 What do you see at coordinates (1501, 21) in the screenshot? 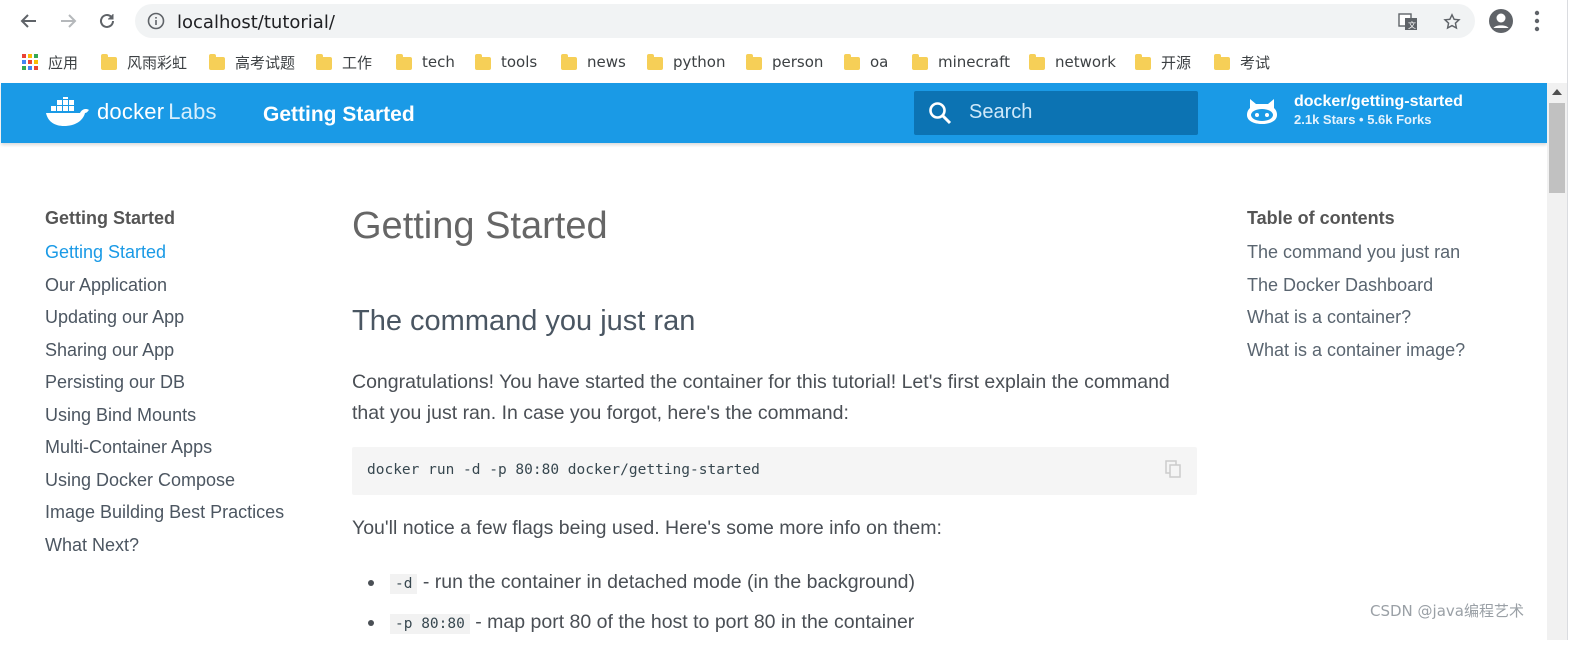
I see `profile-avatar-icon` at bounding box center [1501, 21].